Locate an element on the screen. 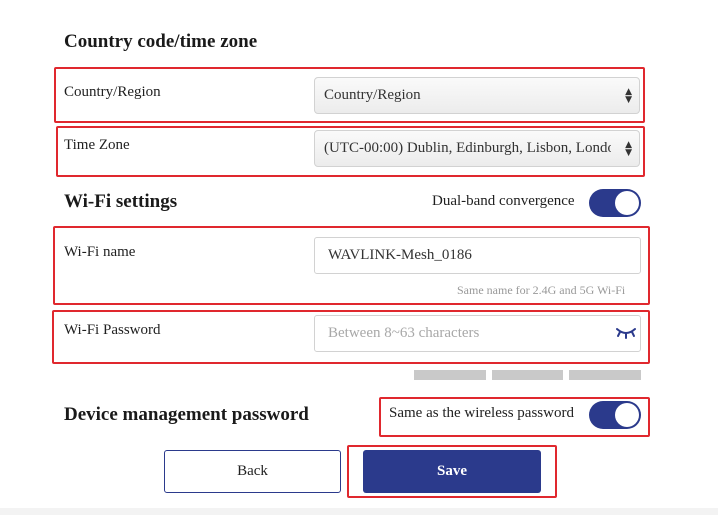 The image size is (718, 515). country-label: Country/Region is located at coordinates (112, 92).